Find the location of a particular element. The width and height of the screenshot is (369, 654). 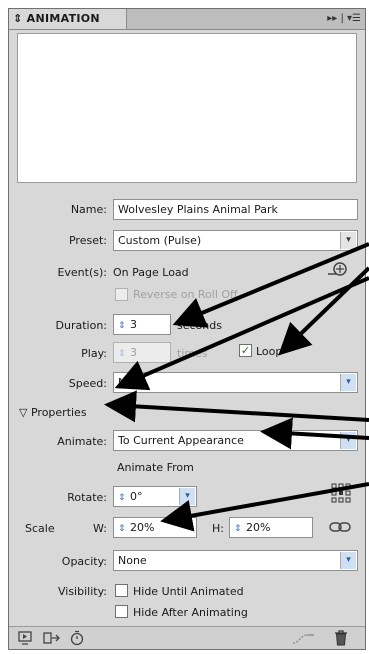

events-label: Event(s): is located at coordinates (82, 272).